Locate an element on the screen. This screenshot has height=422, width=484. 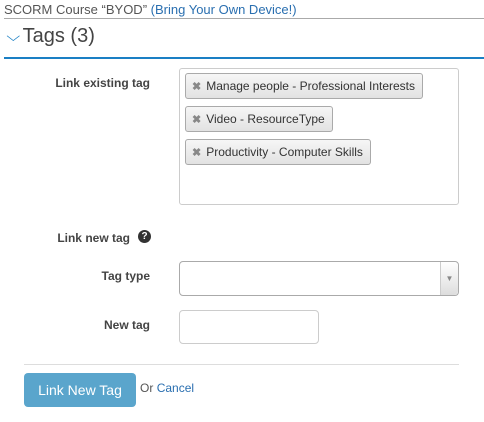
tag-type-select: ▼ is located at coordinates (319, 278).